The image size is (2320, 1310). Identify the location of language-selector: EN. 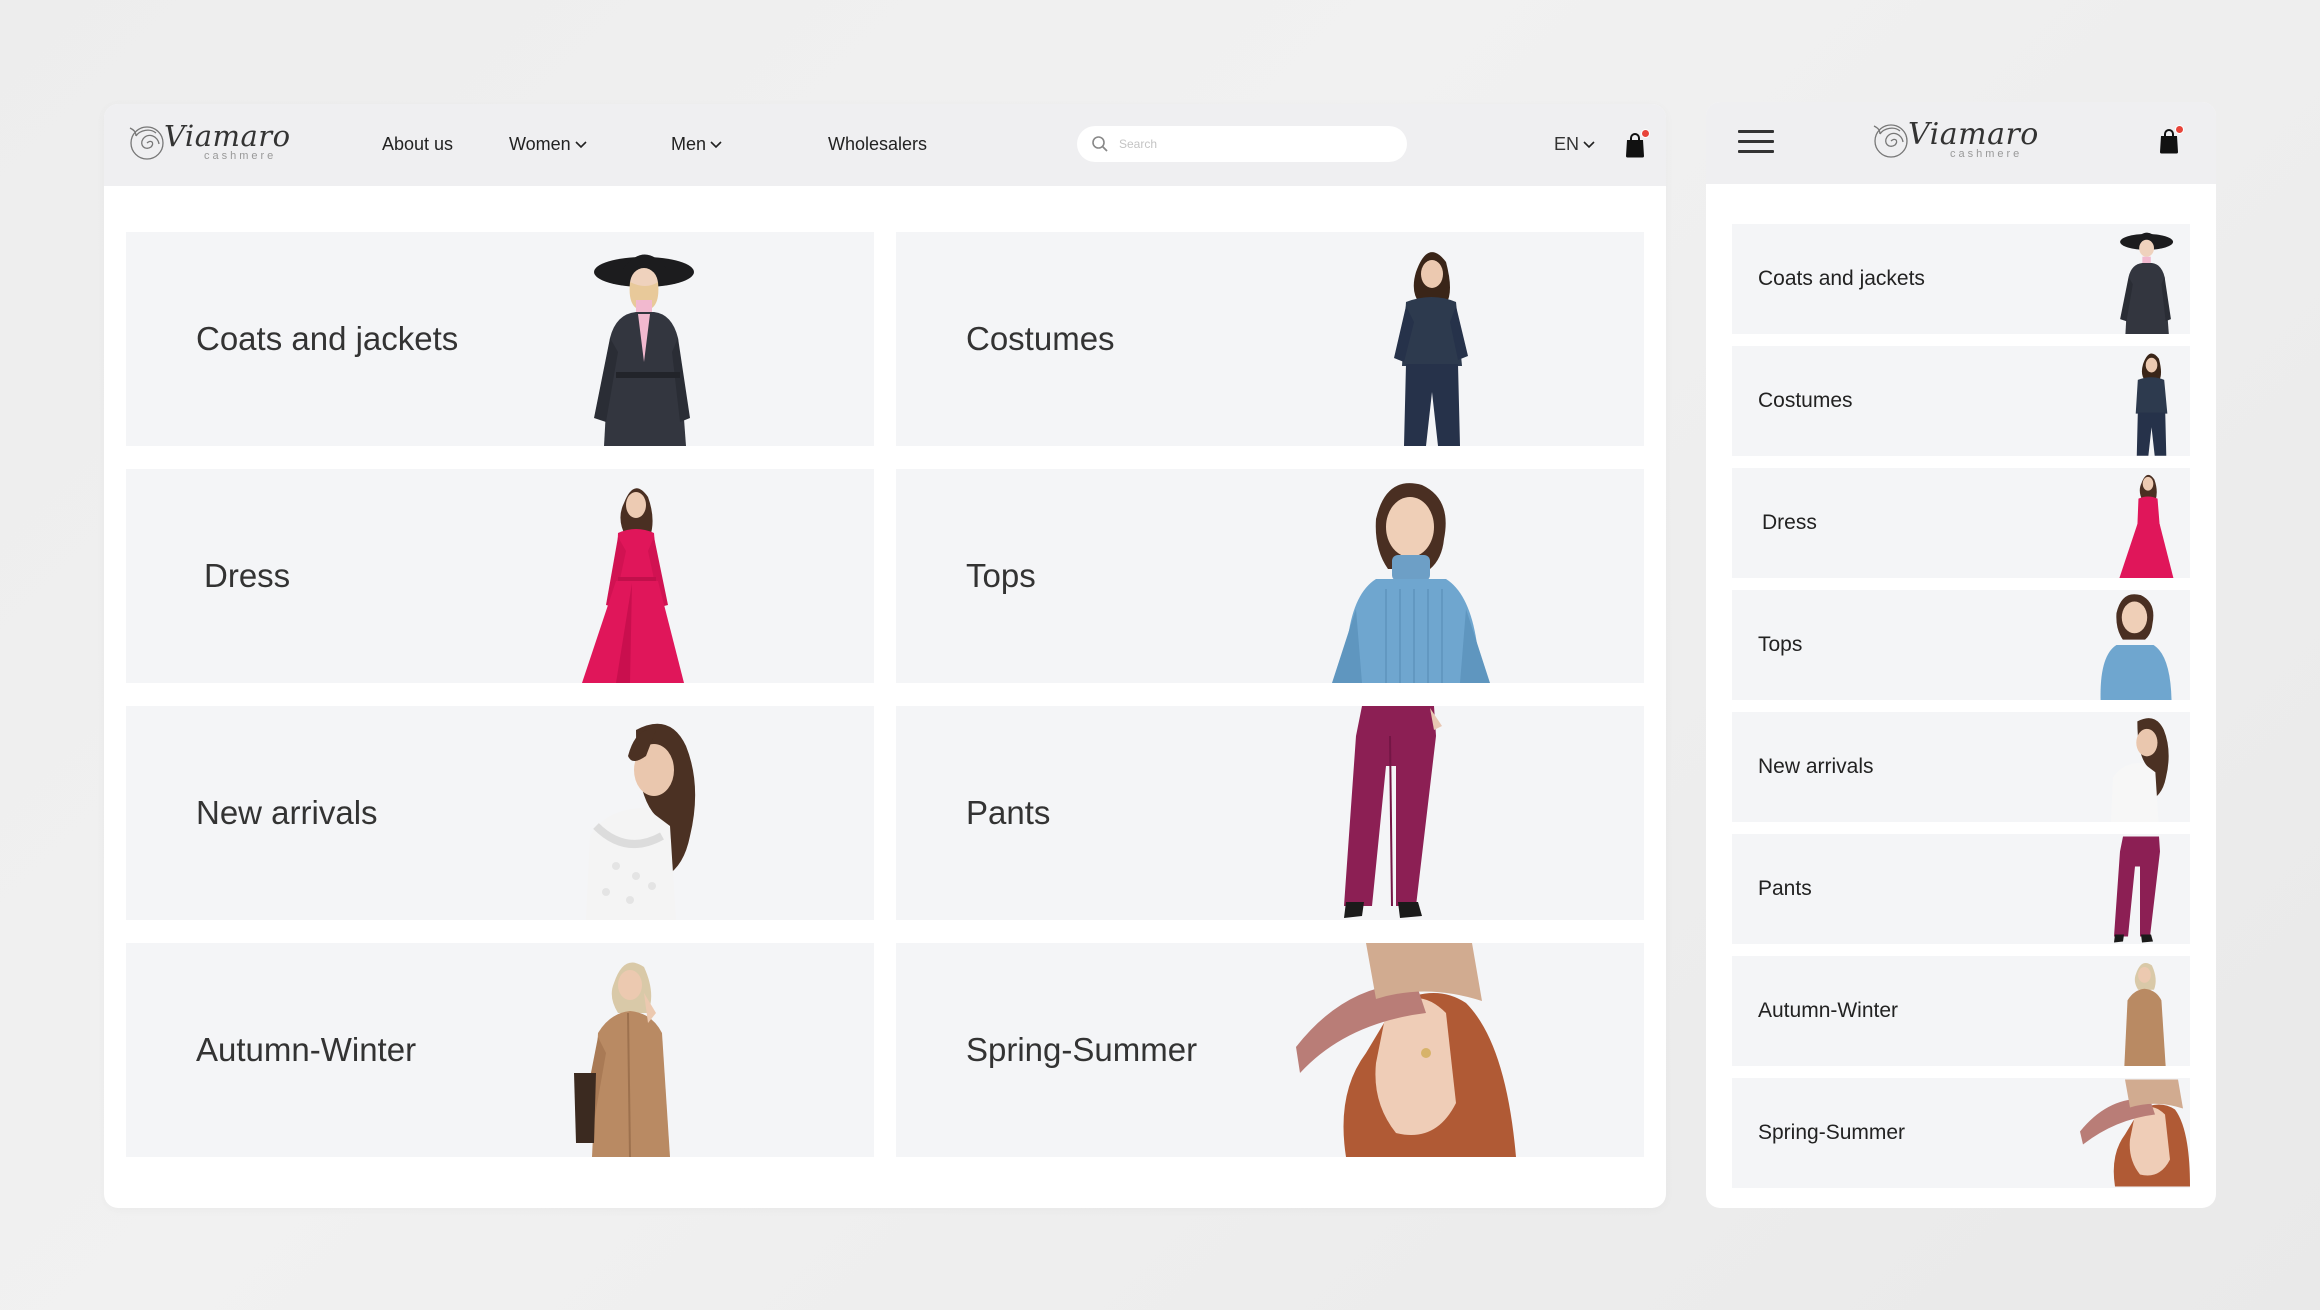
(1574, 144).